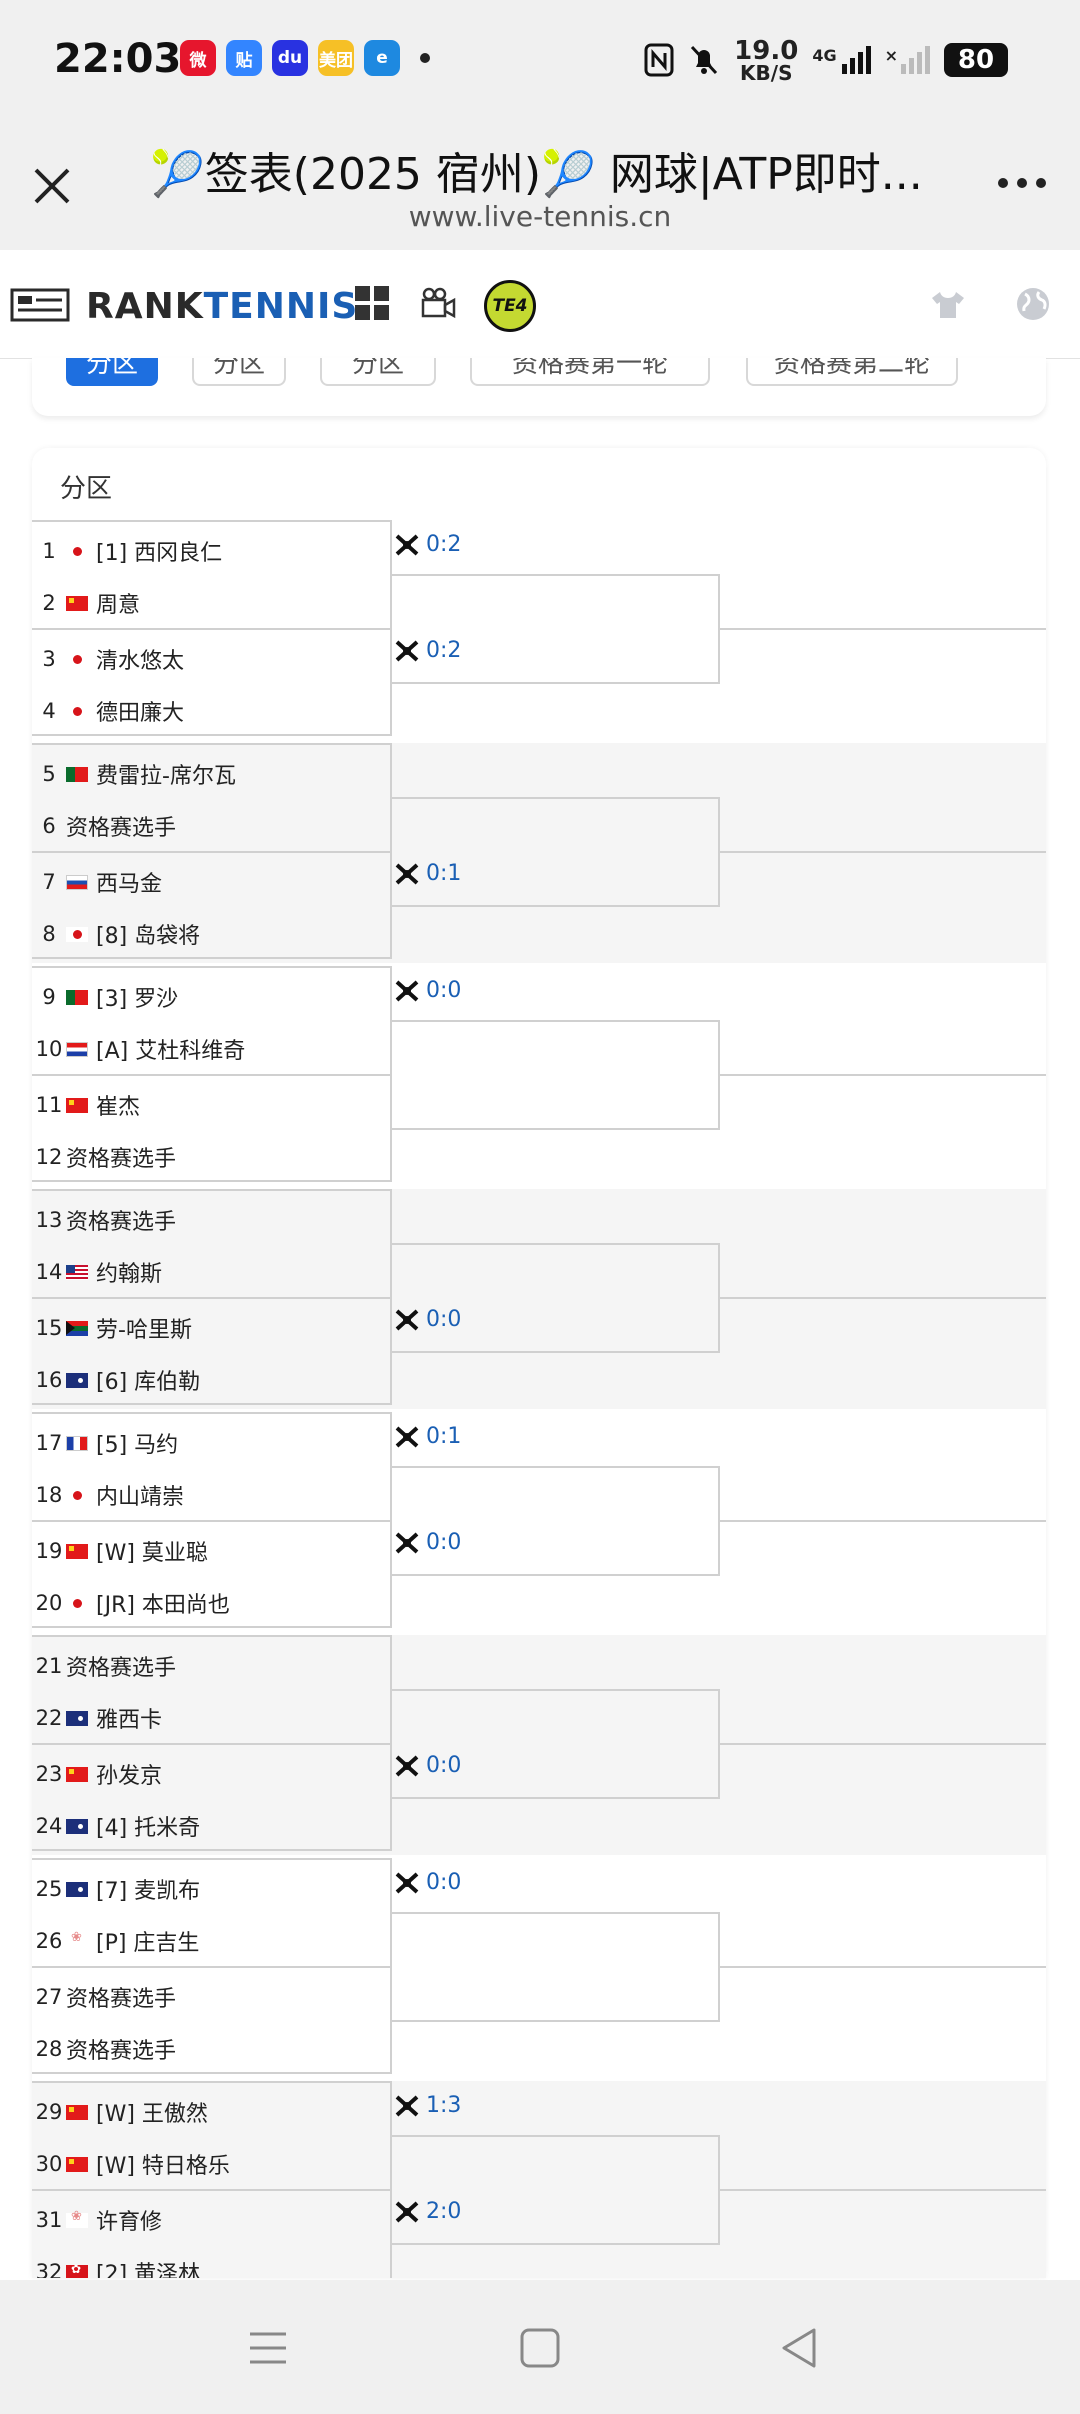 This screenshot has width=1080, height=2414. What do you see at coordinates (590, 372) in the screenshot?
I see `tab-4: 资格赛第一轮` at bounding box center [590, 372].